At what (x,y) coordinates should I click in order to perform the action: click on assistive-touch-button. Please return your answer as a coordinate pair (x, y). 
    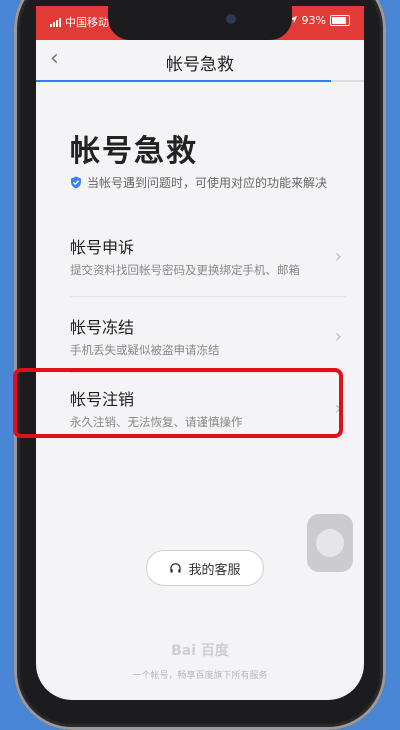
    Looking at the image, I should click on (330, 543).